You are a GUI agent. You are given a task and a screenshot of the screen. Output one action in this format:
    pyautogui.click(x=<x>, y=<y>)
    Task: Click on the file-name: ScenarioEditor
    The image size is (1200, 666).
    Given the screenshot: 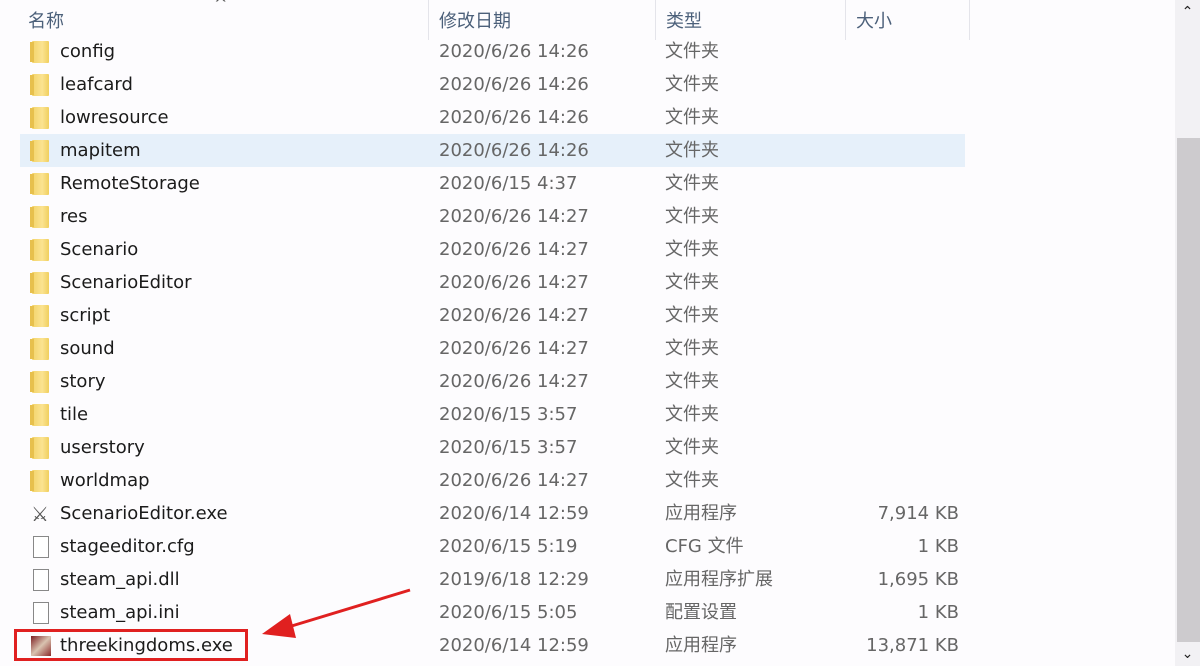 What is the action you would take?
    pyautogui.click(x=126, y=282)
    